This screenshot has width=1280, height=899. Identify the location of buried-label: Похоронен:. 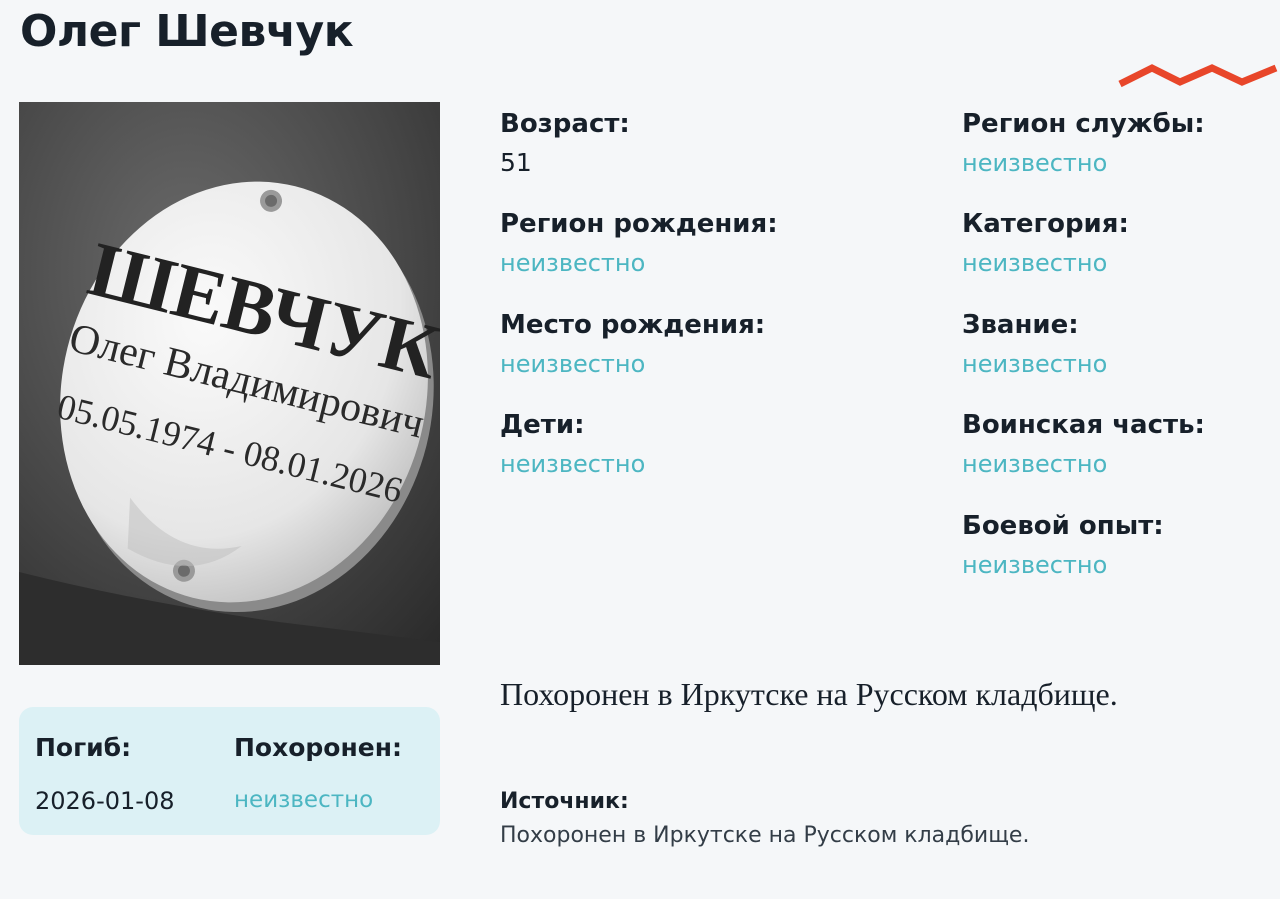
(318, 747).